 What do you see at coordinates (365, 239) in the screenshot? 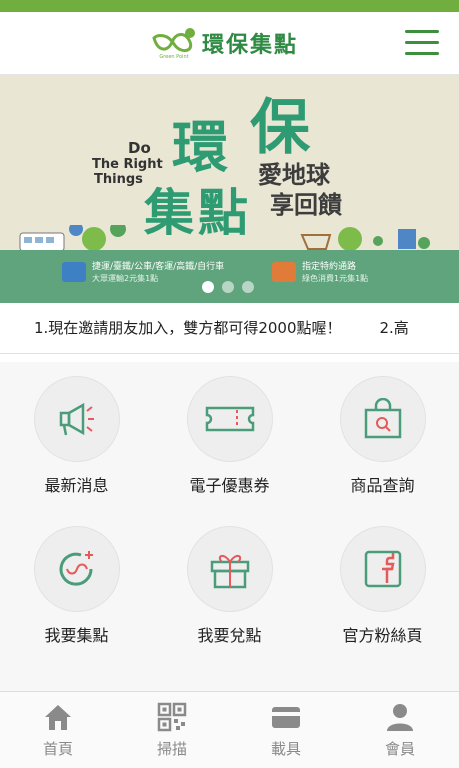
I see `banner-decor-right-icon` at bounding box center [365, 239].